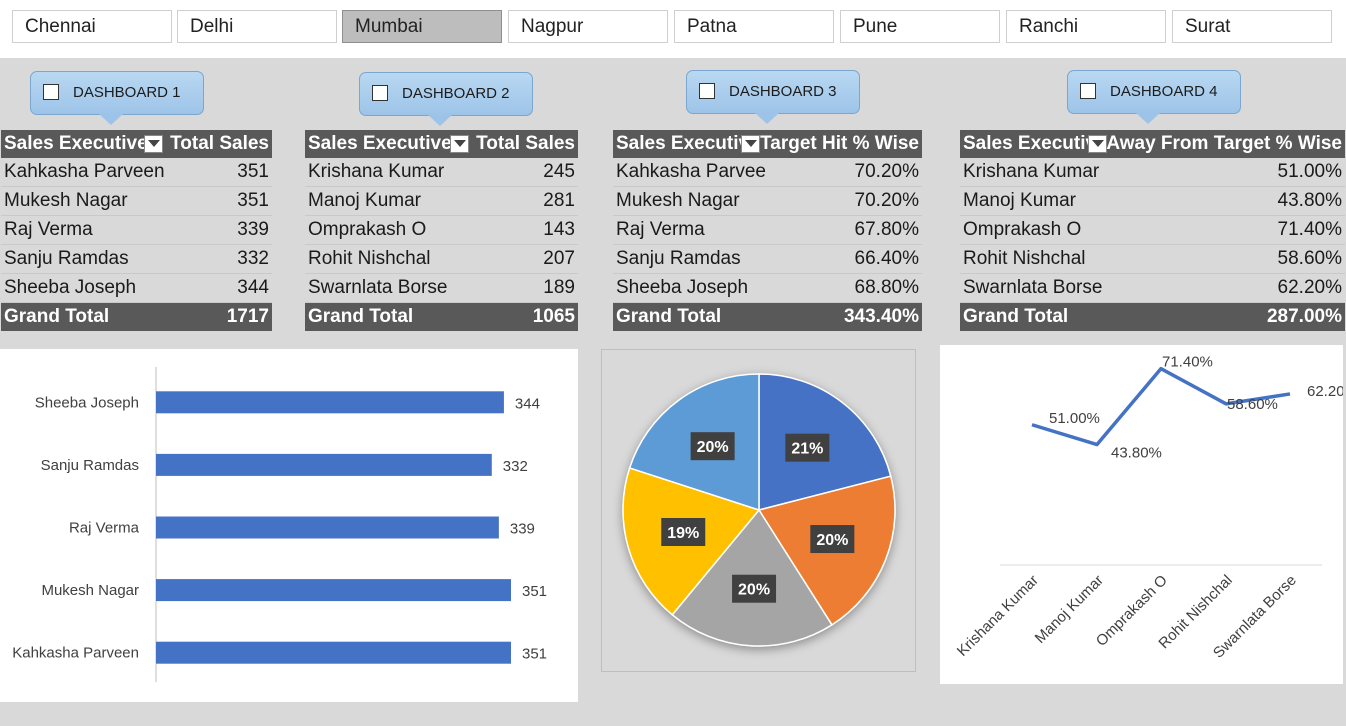 This screenshot has height=726, width=1346. I want to click on line-value-label: 71.40%, so click(1187, 362).